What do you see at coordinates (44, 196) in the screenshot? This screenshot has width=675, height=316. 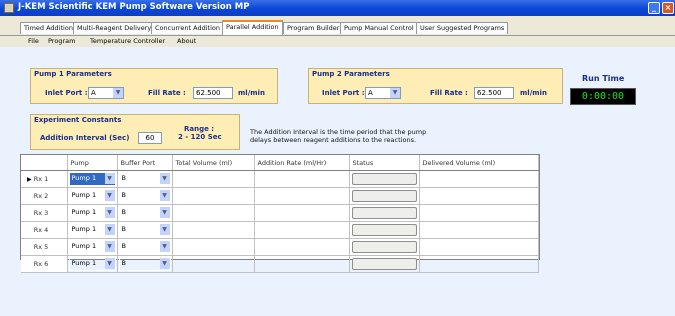 I see `row-header: ▶ Rx 2` at bounding box center [44, 196].